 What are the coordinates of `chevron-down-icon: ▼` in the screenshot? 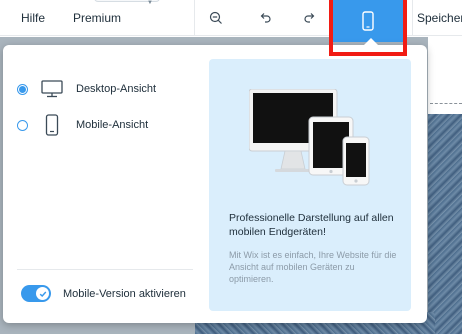 It's located at (150, 3).